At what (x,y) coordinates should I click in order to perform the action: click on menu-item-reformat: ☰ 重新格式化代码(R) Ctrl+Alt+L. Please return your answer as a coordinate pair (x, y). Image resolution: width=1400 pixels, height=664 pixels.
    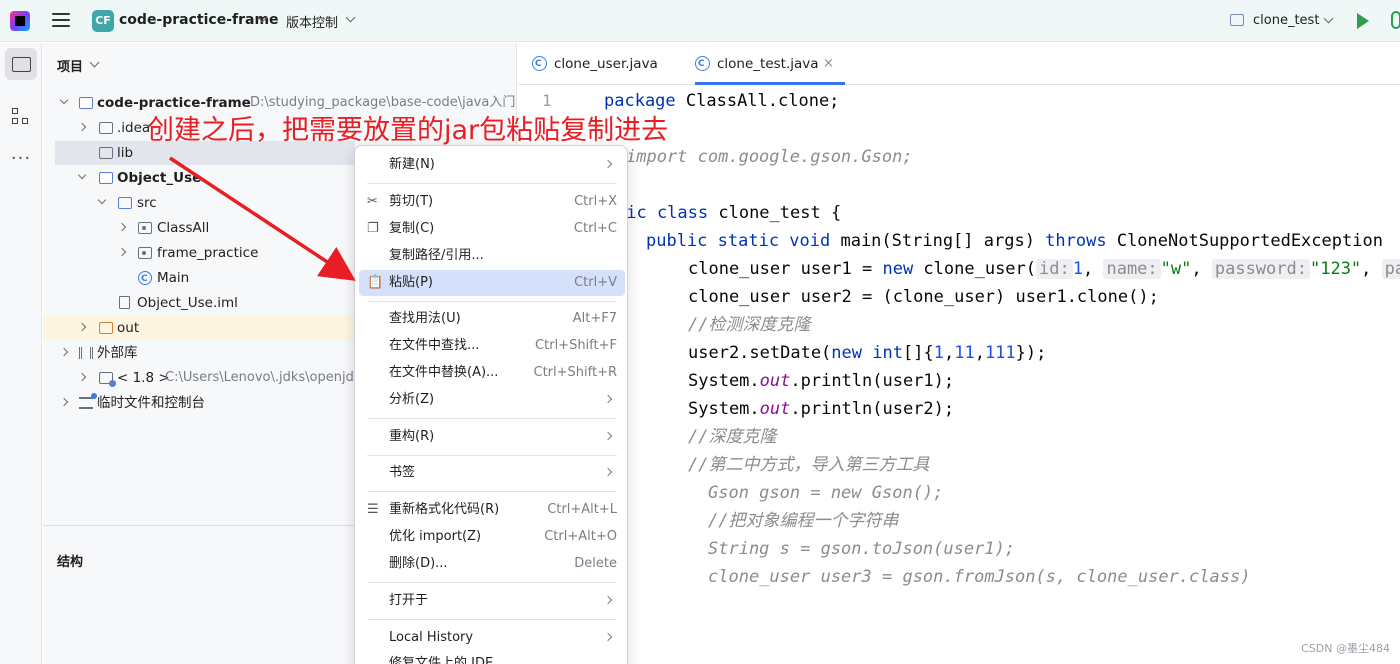
    Looking at the image, I should click on (492, 510).